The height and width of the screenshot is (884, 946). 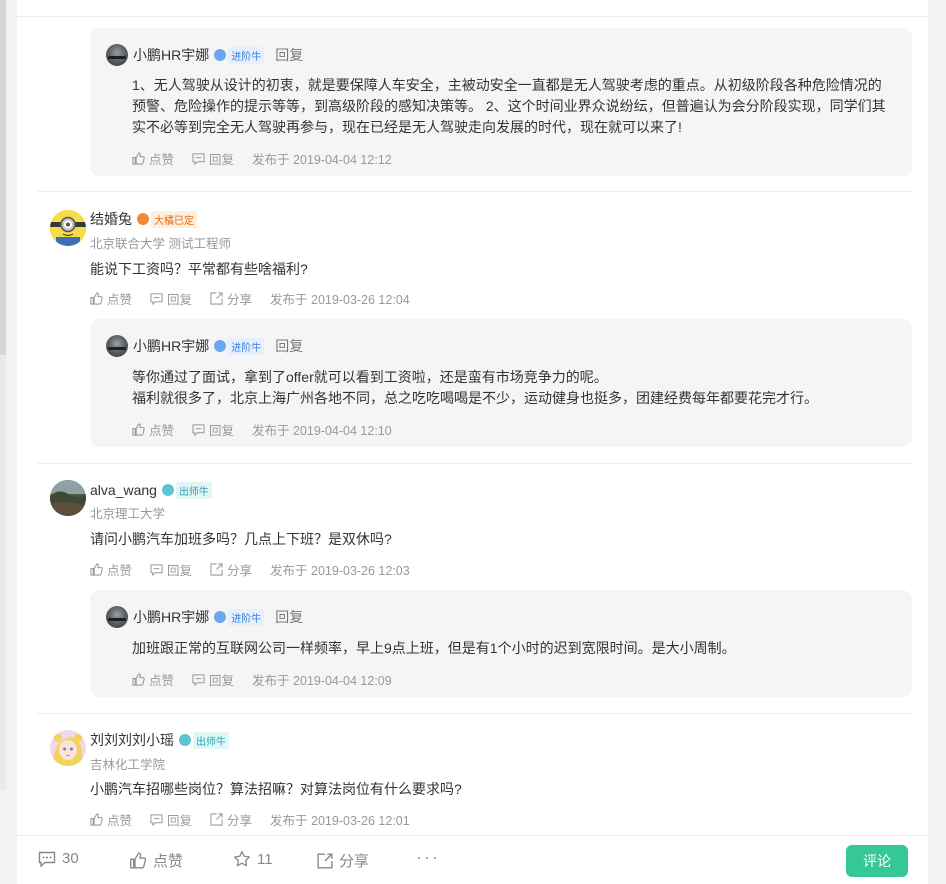 I want to click on comment-author-name: 刘刘刘刘小瑶, so click(x=132, y=740).